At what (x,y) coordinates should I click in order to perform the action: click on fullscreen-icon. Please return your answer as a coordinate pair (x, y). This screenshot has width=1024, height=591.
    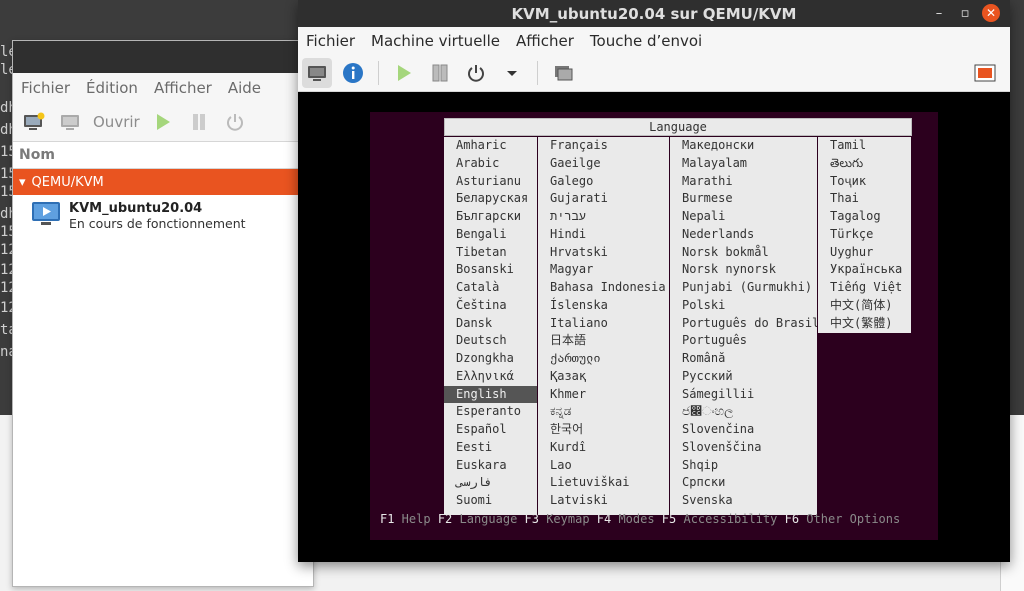
    Looking at the image, I should click on (985, 73).